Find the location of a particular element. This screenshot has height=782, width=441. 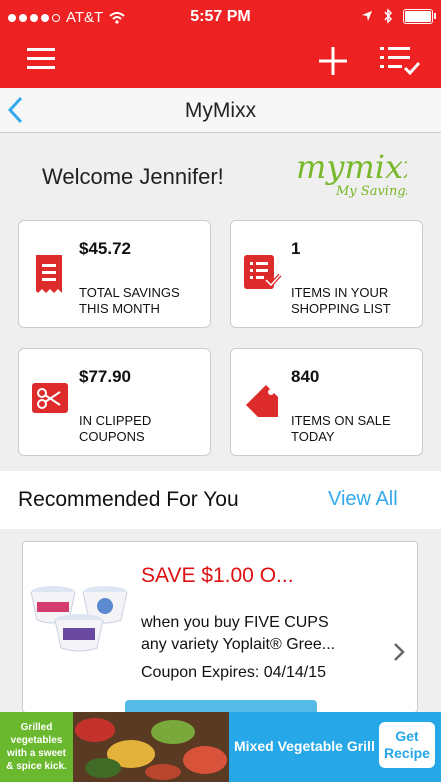

stat-card-total-savings: $45.72 TOTAL SAVINGS THIS MONTH is located at coordinates (114, 274).